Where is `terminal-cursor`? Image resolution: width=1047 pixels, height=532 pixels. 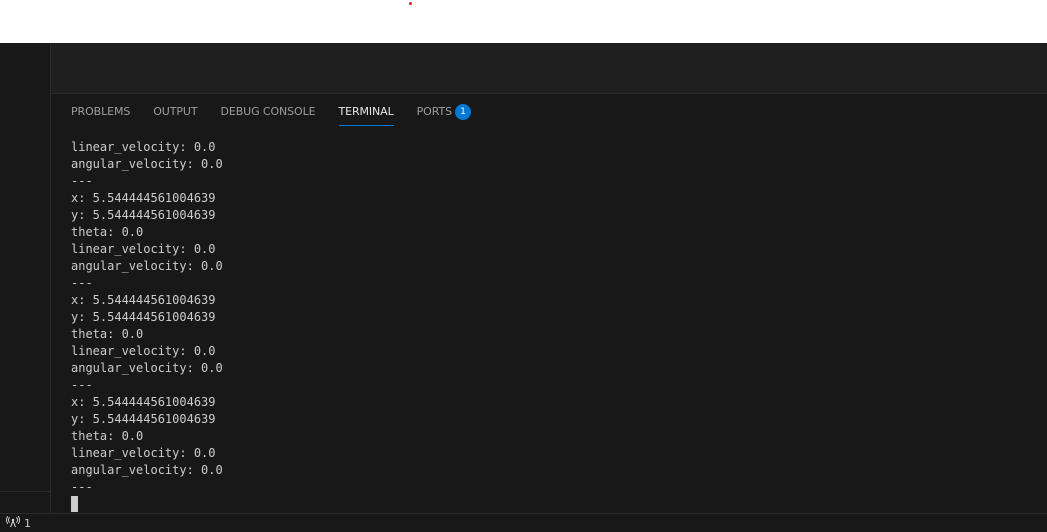
terminal-cursor is located at coordinates (74, 504).